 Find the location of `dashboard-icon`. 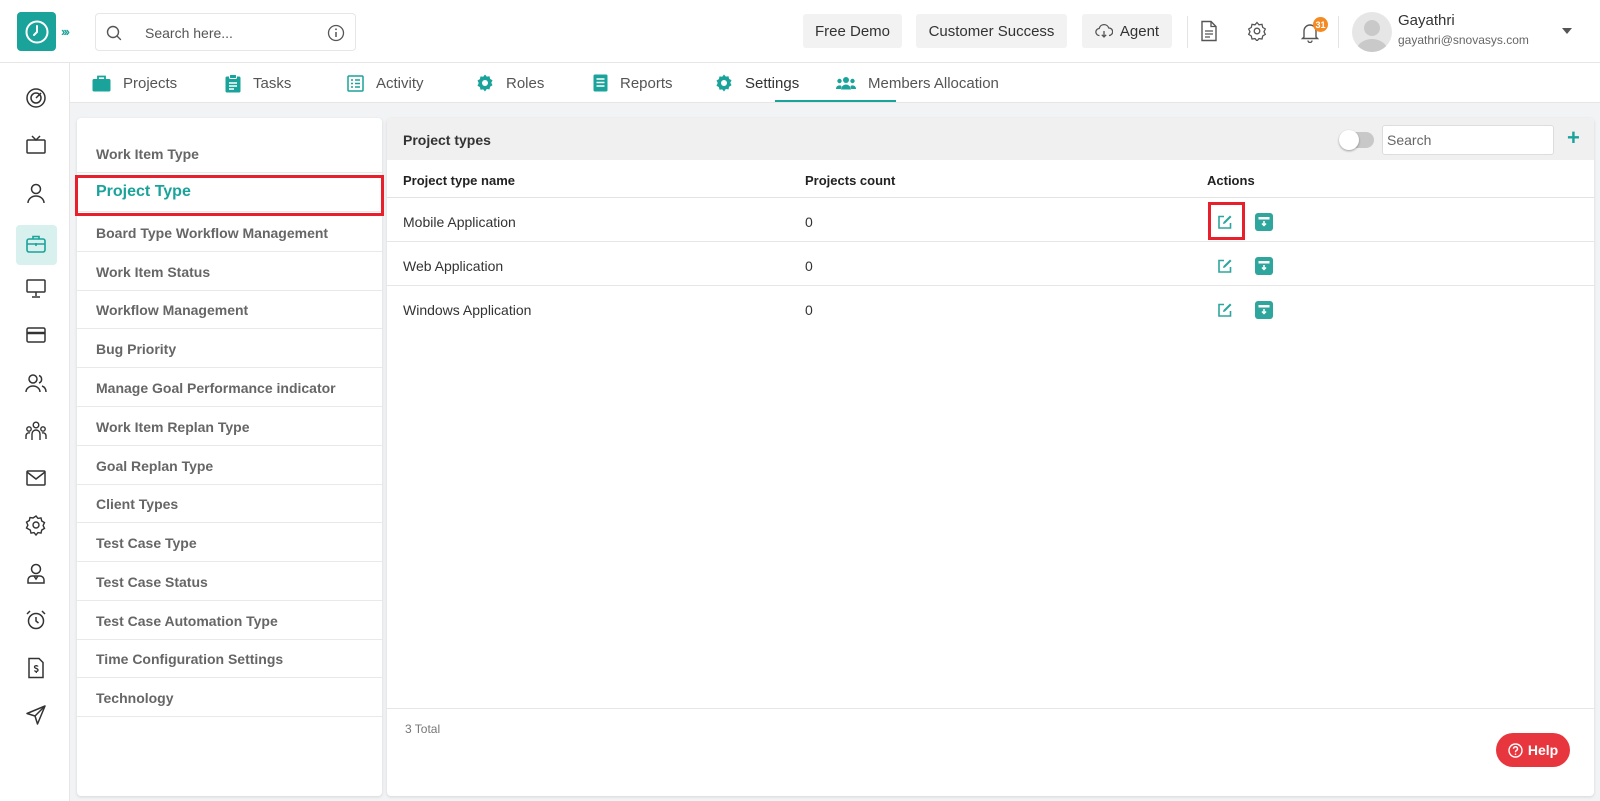

dashboard-icon is located at coordinates (36, 98).